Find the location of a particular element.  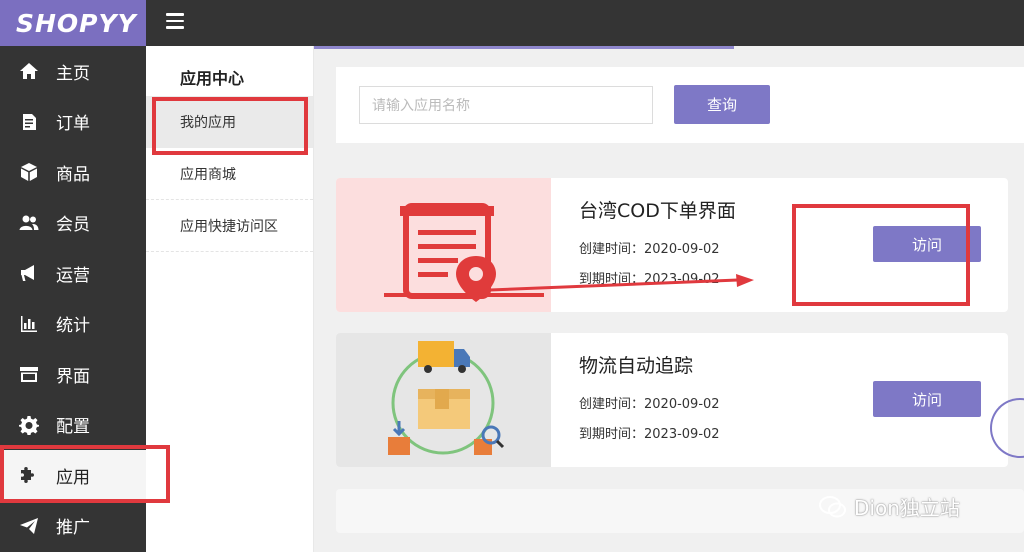

sidebar-item-label: 主页 is located at coordinates (73, 73).